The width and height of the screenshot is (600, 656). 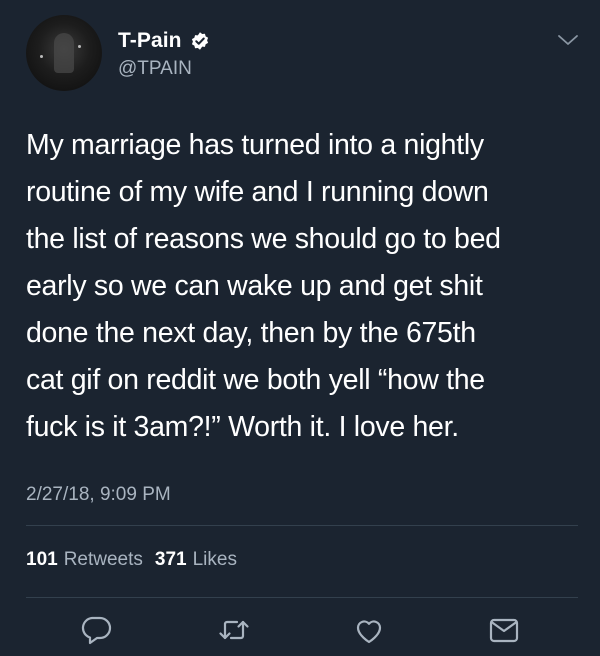 What do you see at coordinates (199, 41) in the screenshot?
I see `verified-badge-icon` at bounding box center [199, 41].